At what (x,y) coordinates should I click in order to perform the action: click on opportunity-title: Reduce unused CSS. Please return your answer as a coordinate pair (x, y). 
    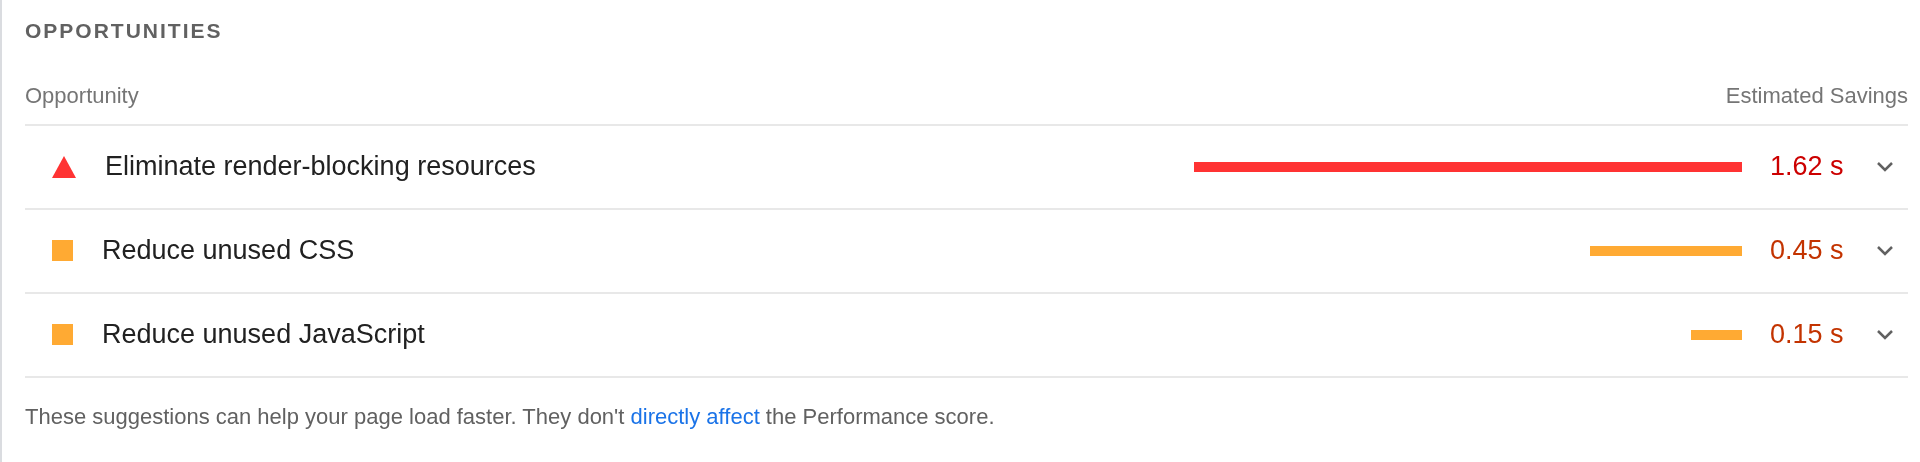
    Looking at the image, I should click on (228, 251).